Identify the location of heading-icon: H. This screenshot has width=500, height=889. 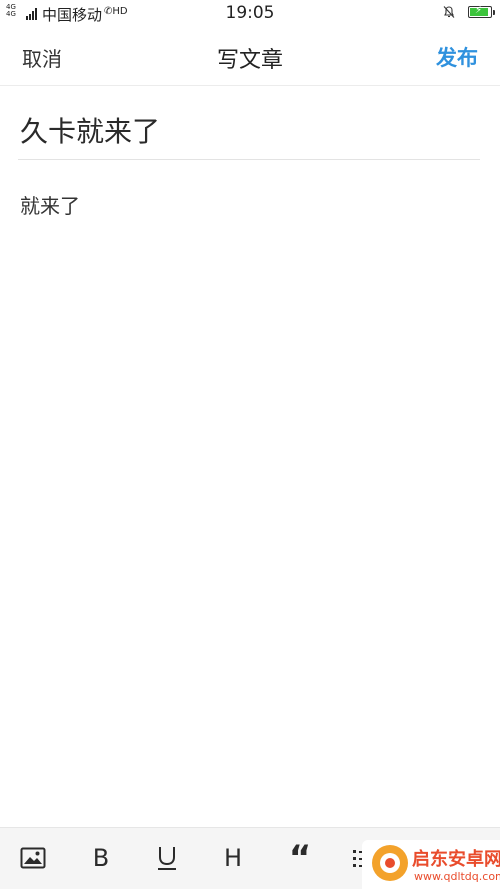
(233, 858).